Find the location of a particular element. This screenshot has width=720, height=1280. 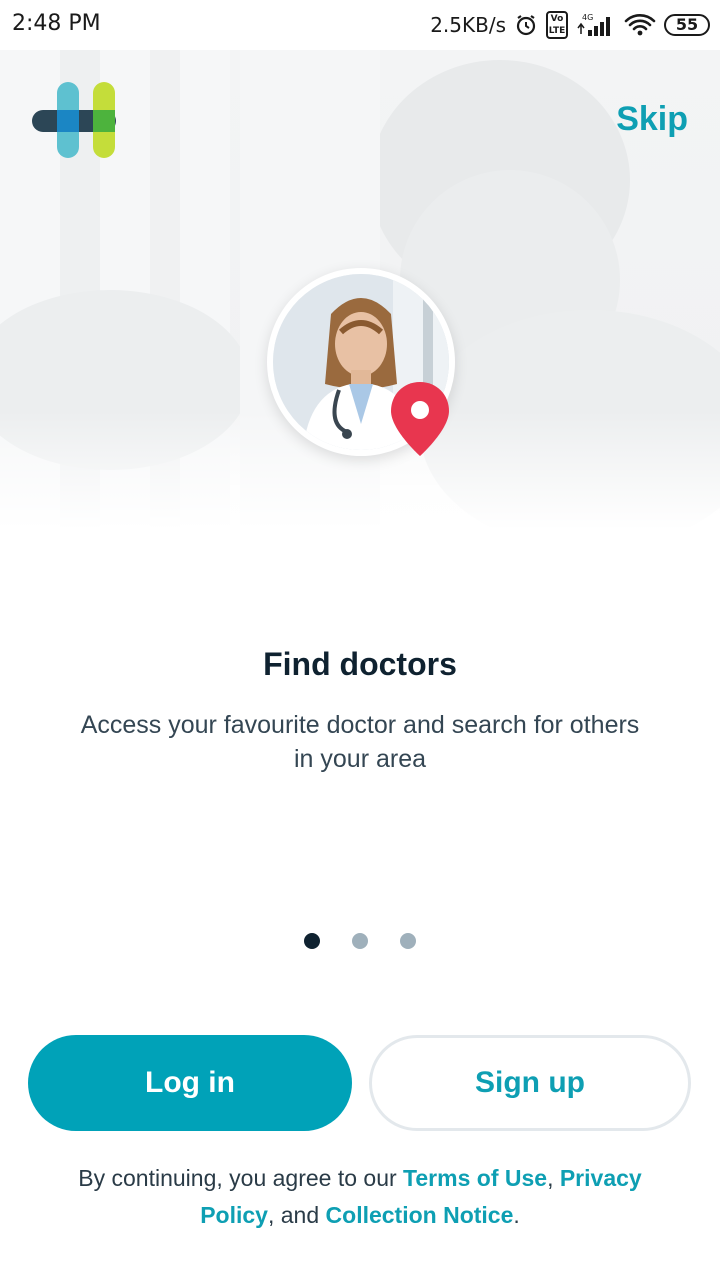

legal-and: , and is located at coordinates (293, 1215).